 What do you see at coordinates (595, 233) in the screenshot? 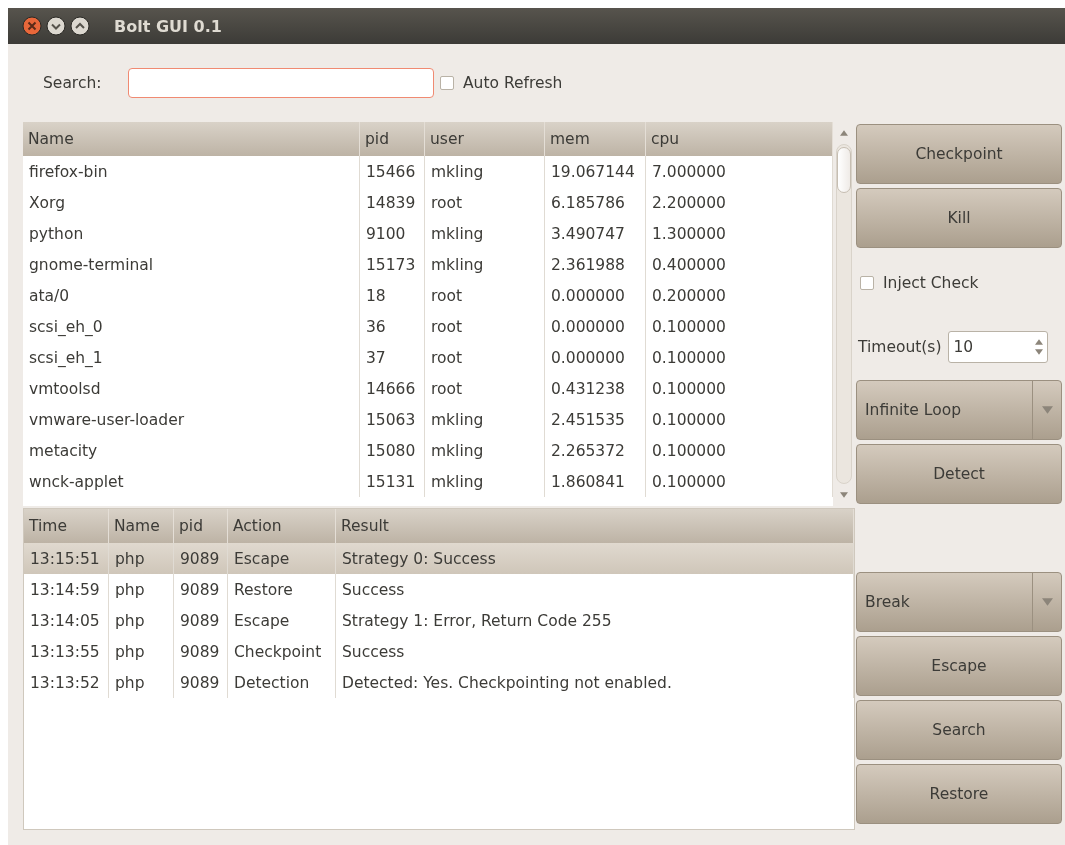
I see `table-cell: 3.490747` at bounding box center [595, 233].